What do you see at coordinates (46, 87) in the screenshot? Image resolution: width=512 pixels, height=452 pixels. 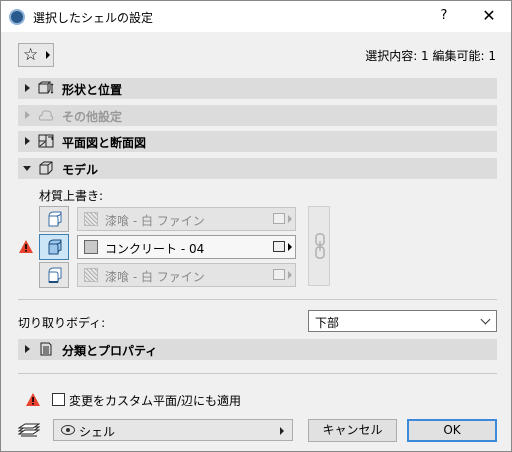 I see `geometry-icon` at bounding box center [46, 87].